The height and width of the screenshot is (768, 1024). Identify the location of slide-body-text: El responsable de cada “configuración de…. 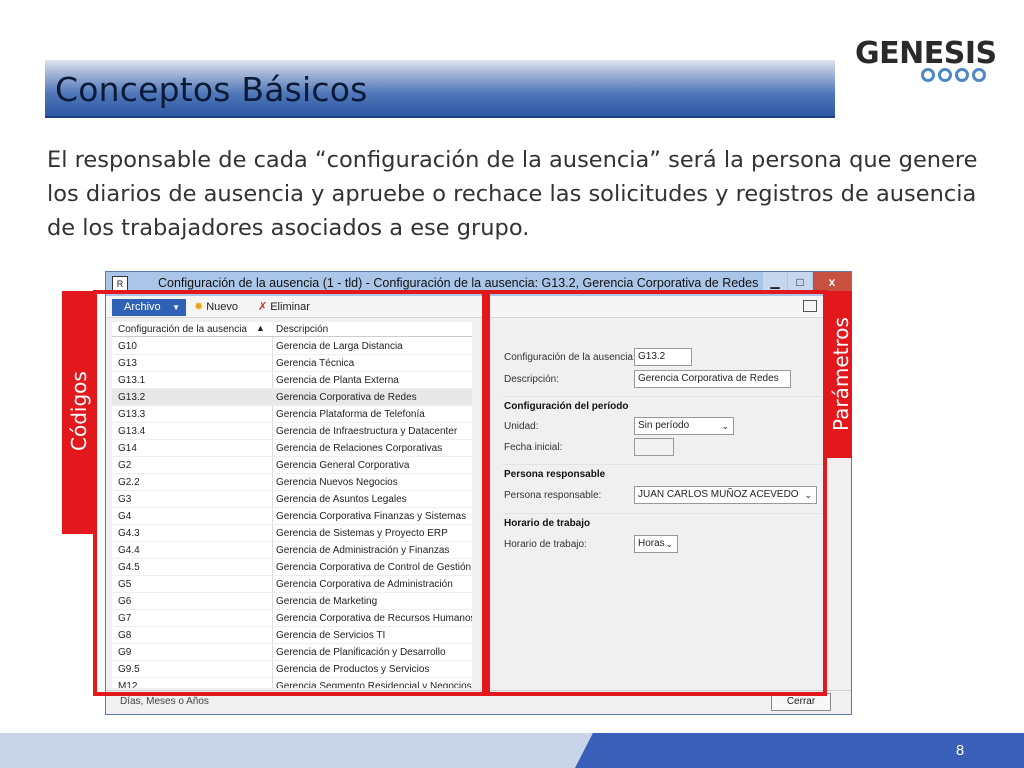
(512, 194).